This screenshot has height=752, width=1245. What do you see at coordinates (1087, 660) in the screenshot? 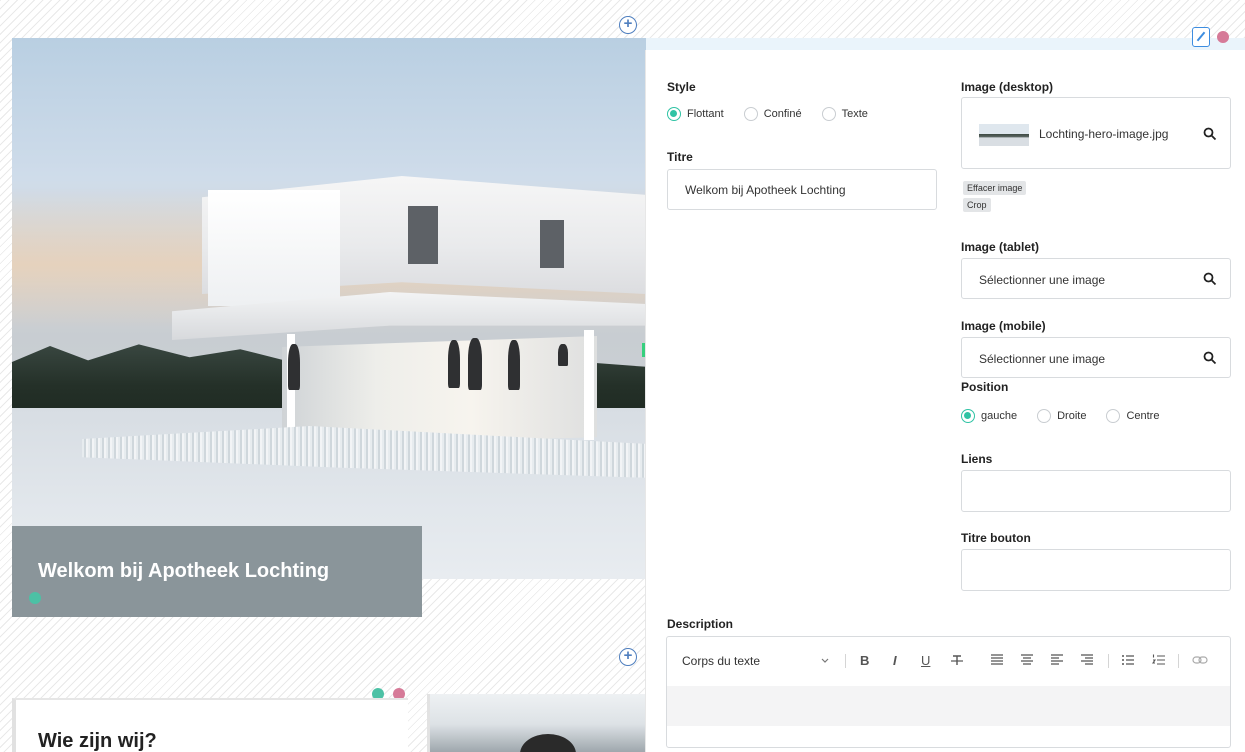
I see `align-right-icon` at bounding box center [1087, 660].